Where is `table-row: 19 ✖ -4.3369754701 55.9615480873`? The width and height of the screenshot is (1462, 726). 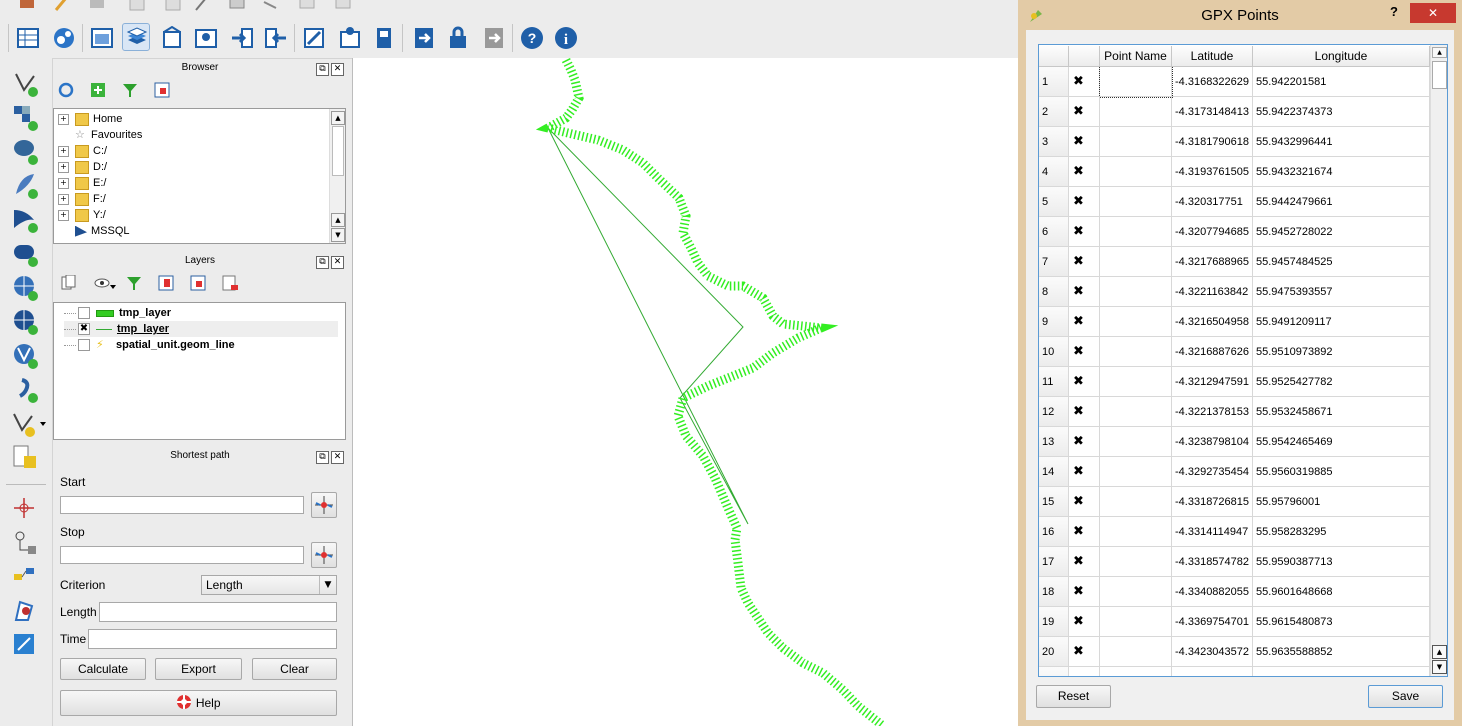
table-row: 19 ✖ -4.3369754701 55.9615480873 is located at coordinates (1234, 622).